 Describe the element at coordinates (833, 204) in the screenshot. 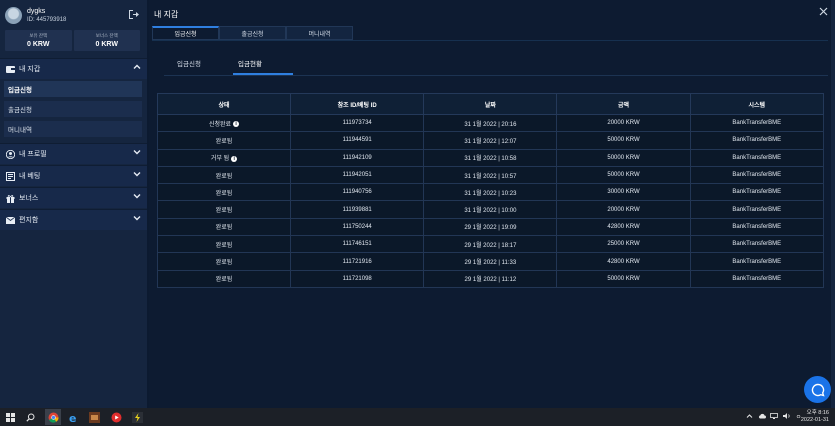

I see `scrollbar` at that location.